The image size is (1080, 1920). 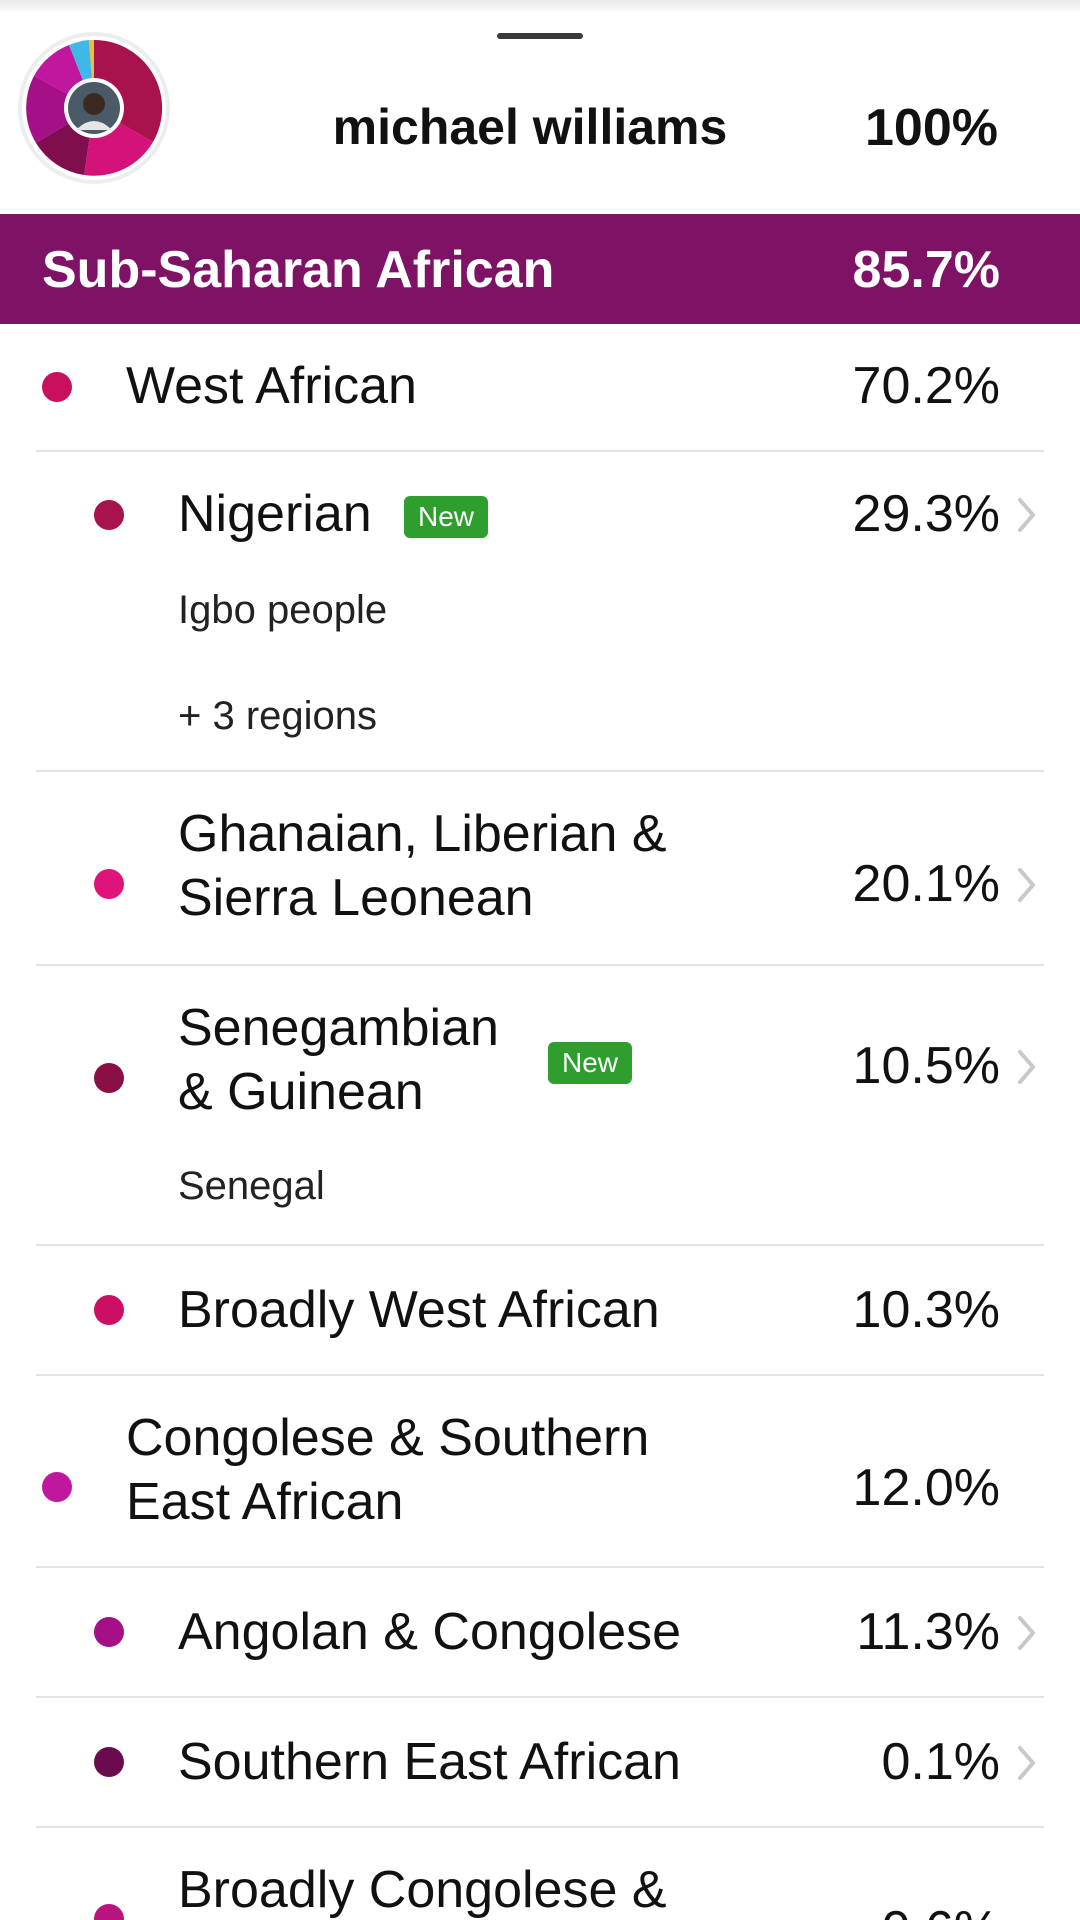 I want to click on row-label-line1: Ghanaian, Liberian &, so click(x=422, y=834).